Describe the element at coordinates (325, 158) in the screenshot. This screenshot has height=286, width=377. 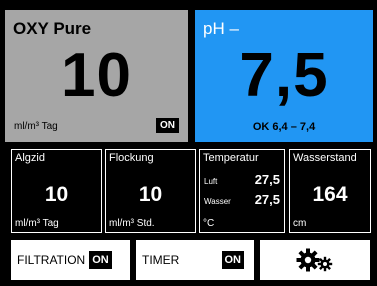
I see `wasserstand-label: Wasserstand` at that location.